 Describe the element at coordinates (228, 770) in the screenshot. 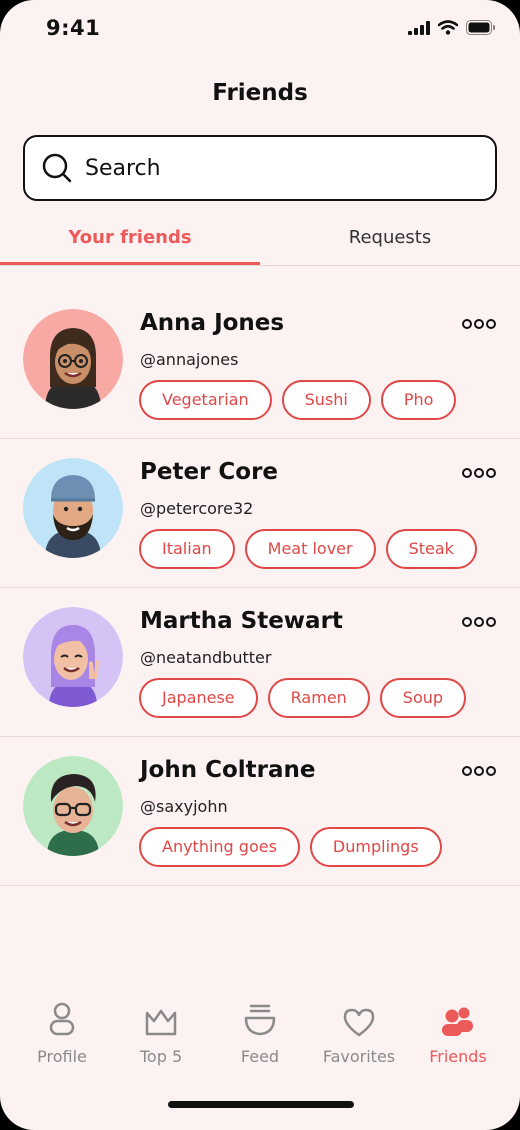

I see `friend-name: John Coltrane` at that location.